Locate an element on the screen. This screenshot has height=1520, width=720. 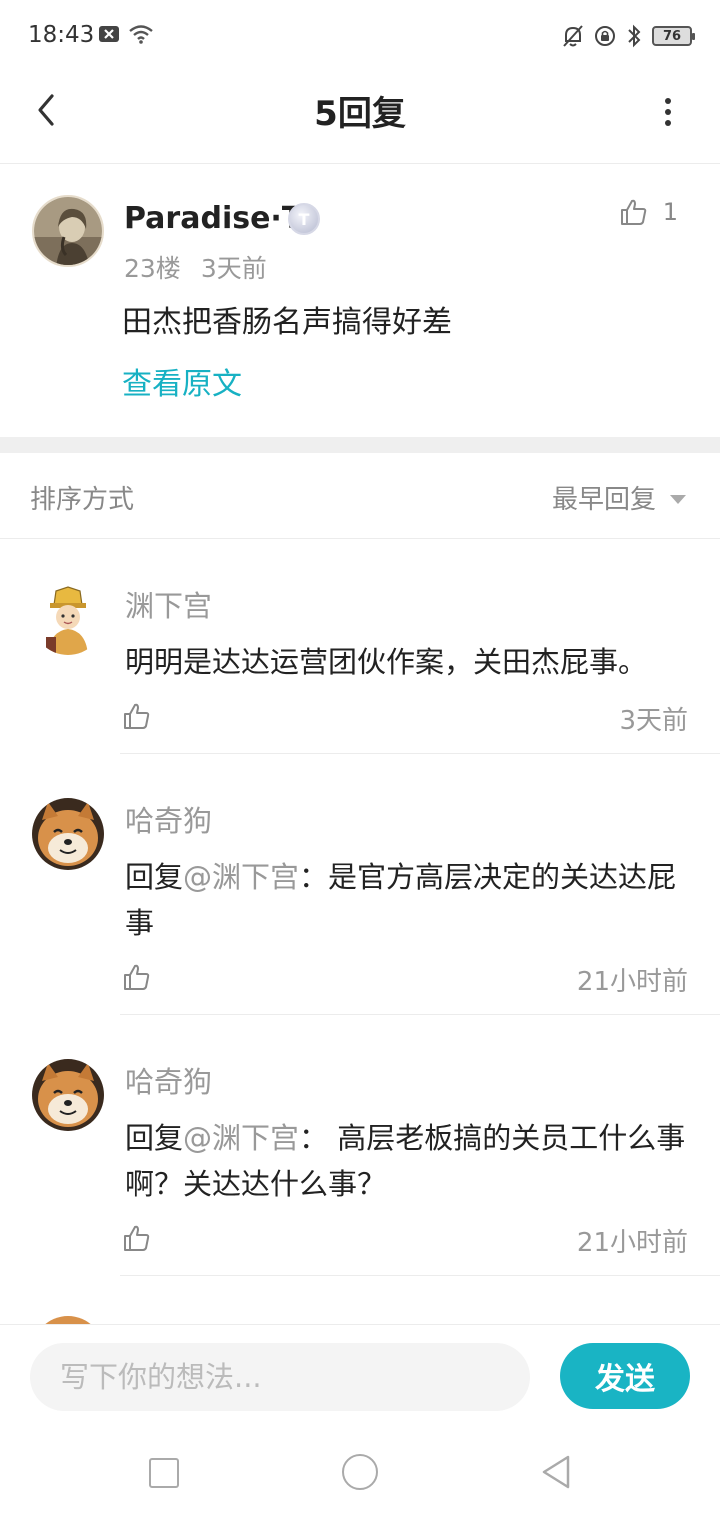
sort-label: 排序方式 is located at coordinates (82, 500).